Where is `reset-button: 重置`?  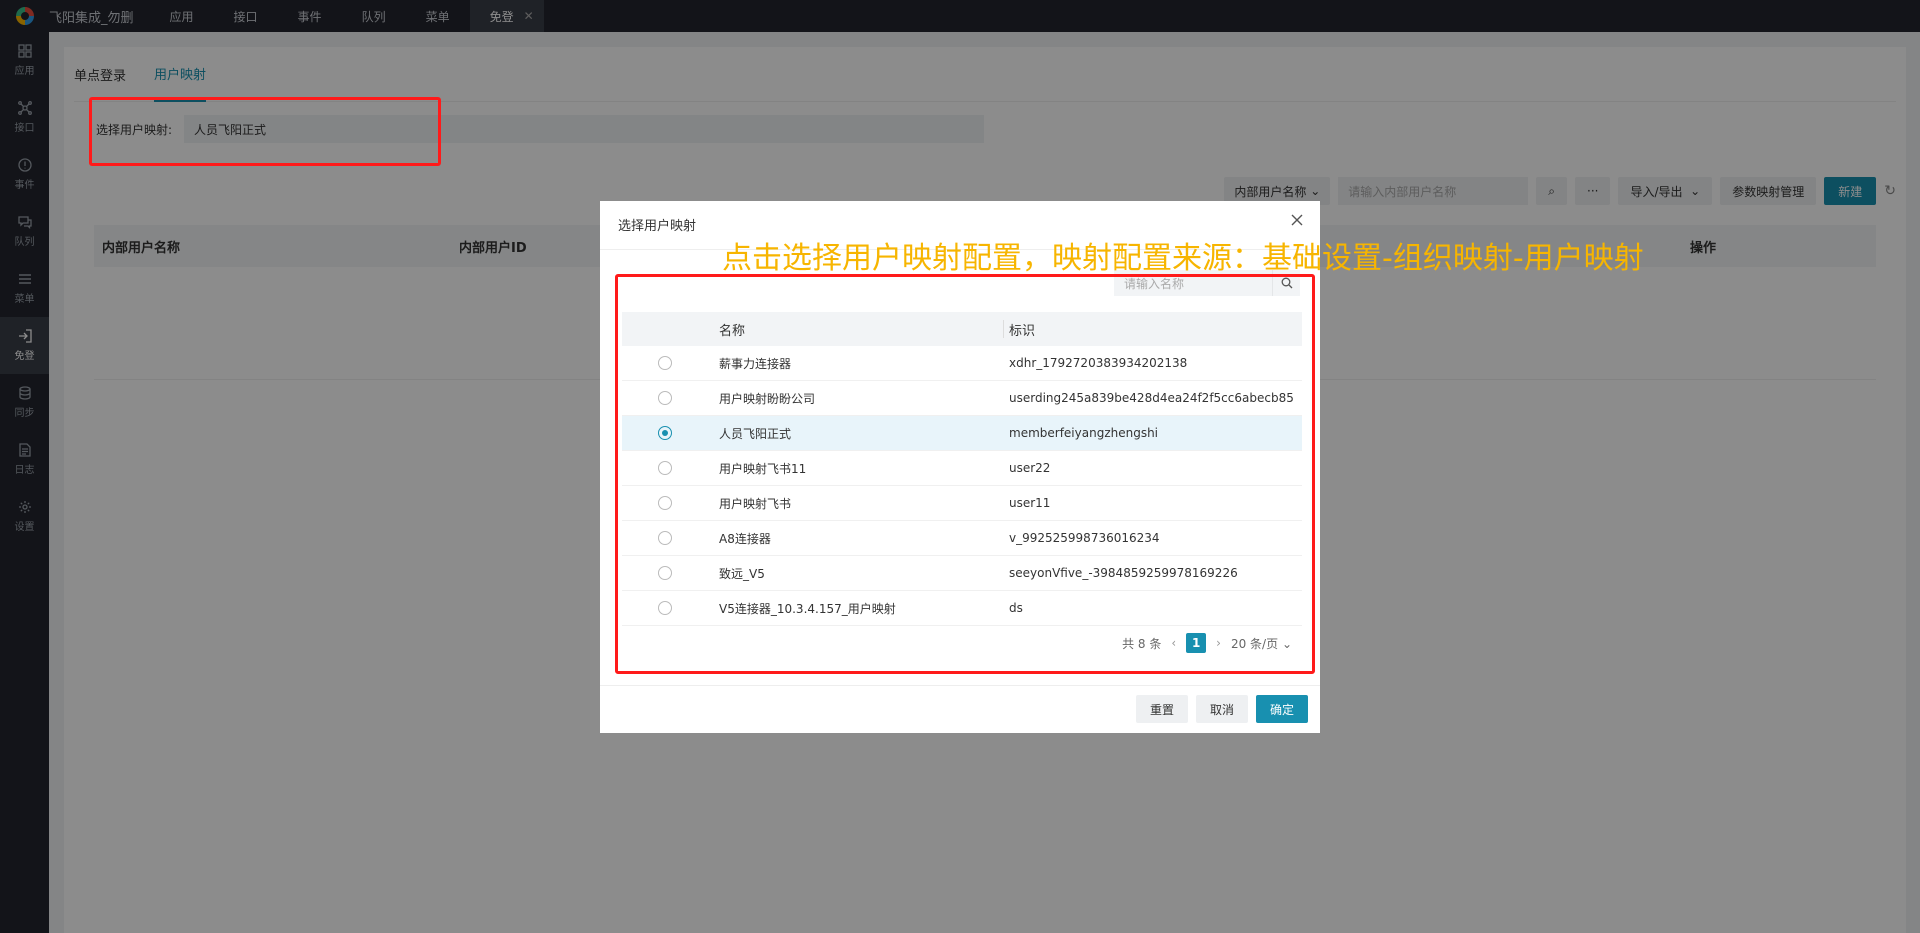
reset-button: 重置 is located at coordinates (1161, 709).